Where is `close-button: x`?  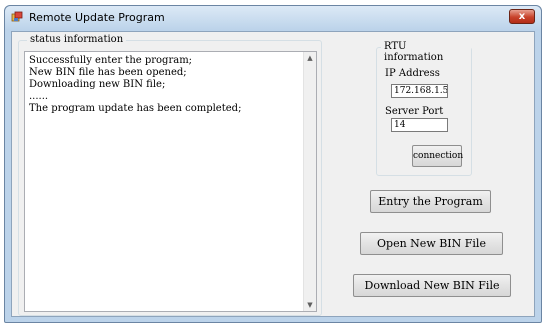
close-button: x is located at coordinates (522, 16).